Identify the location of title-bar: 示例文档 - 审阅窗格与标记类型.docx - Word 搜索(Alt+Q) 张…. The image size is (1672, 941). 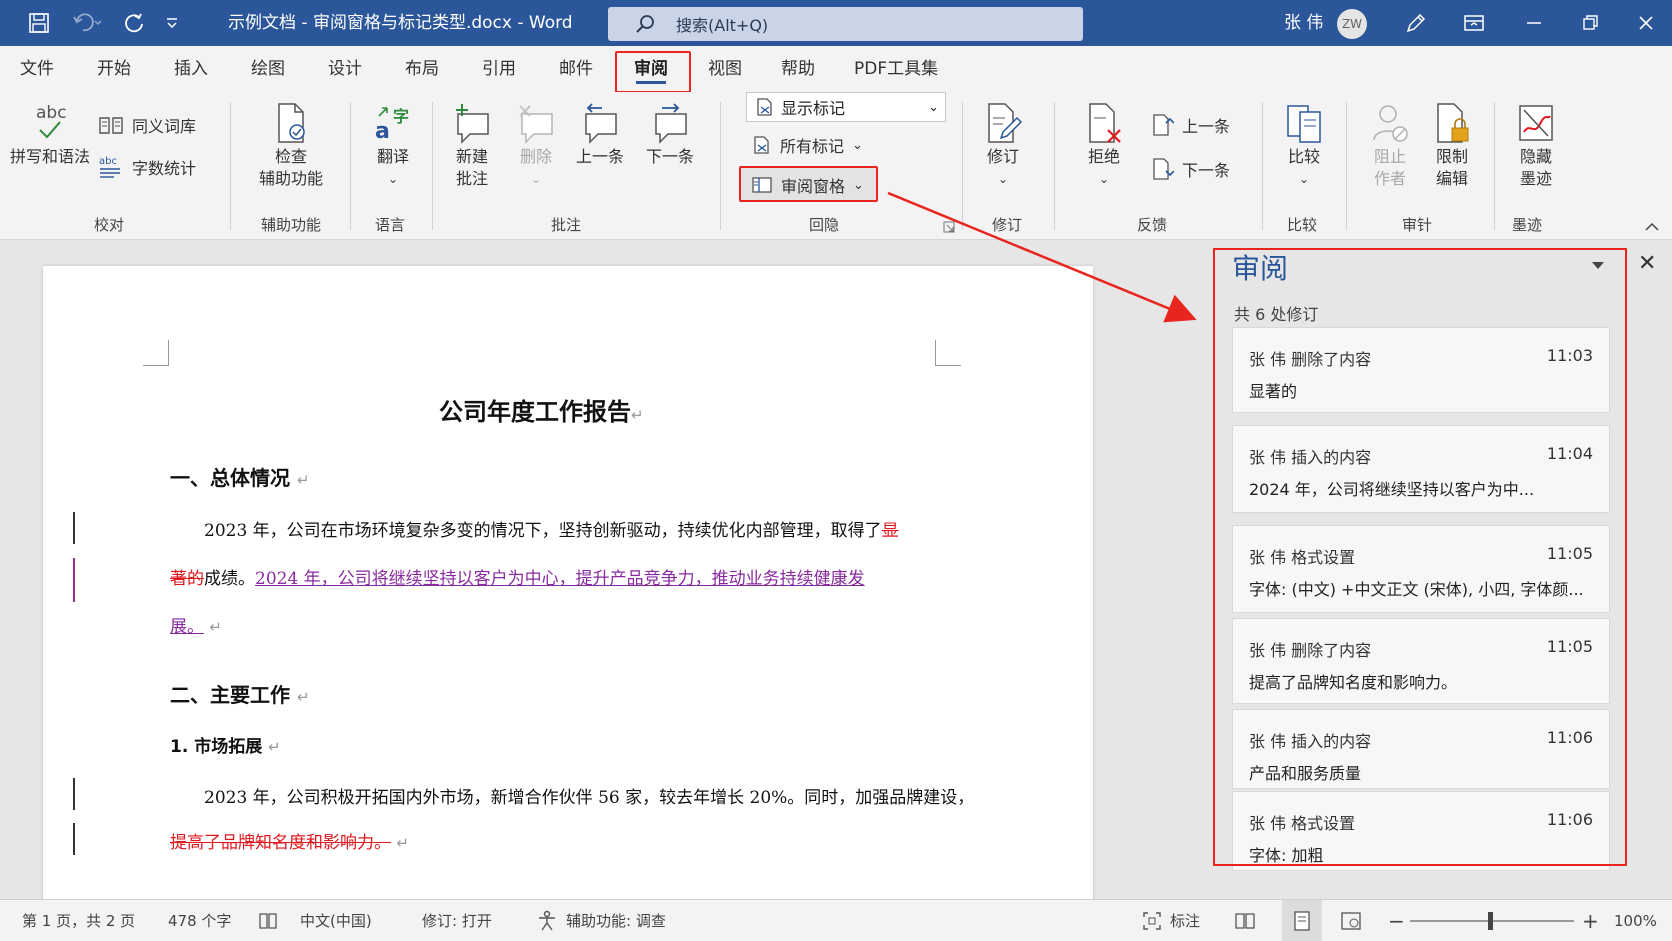
(836, 23).